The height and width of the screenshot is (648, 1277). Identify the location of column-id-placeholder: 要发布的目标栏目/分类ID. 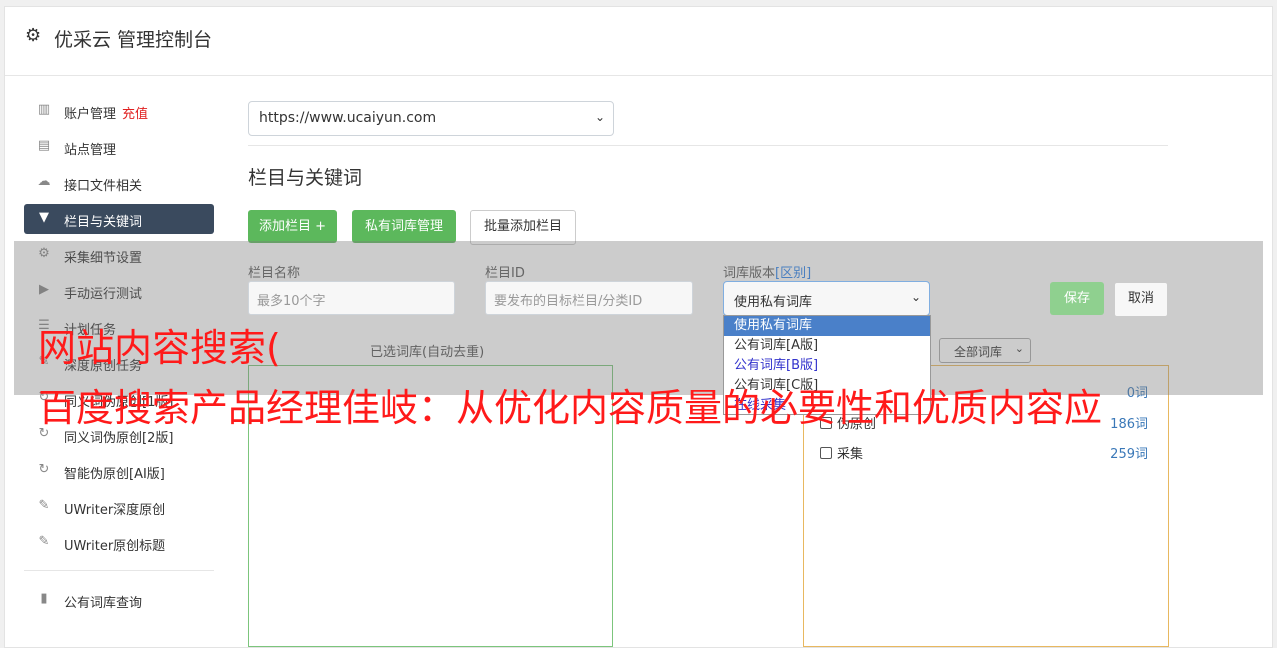
(568, 301).